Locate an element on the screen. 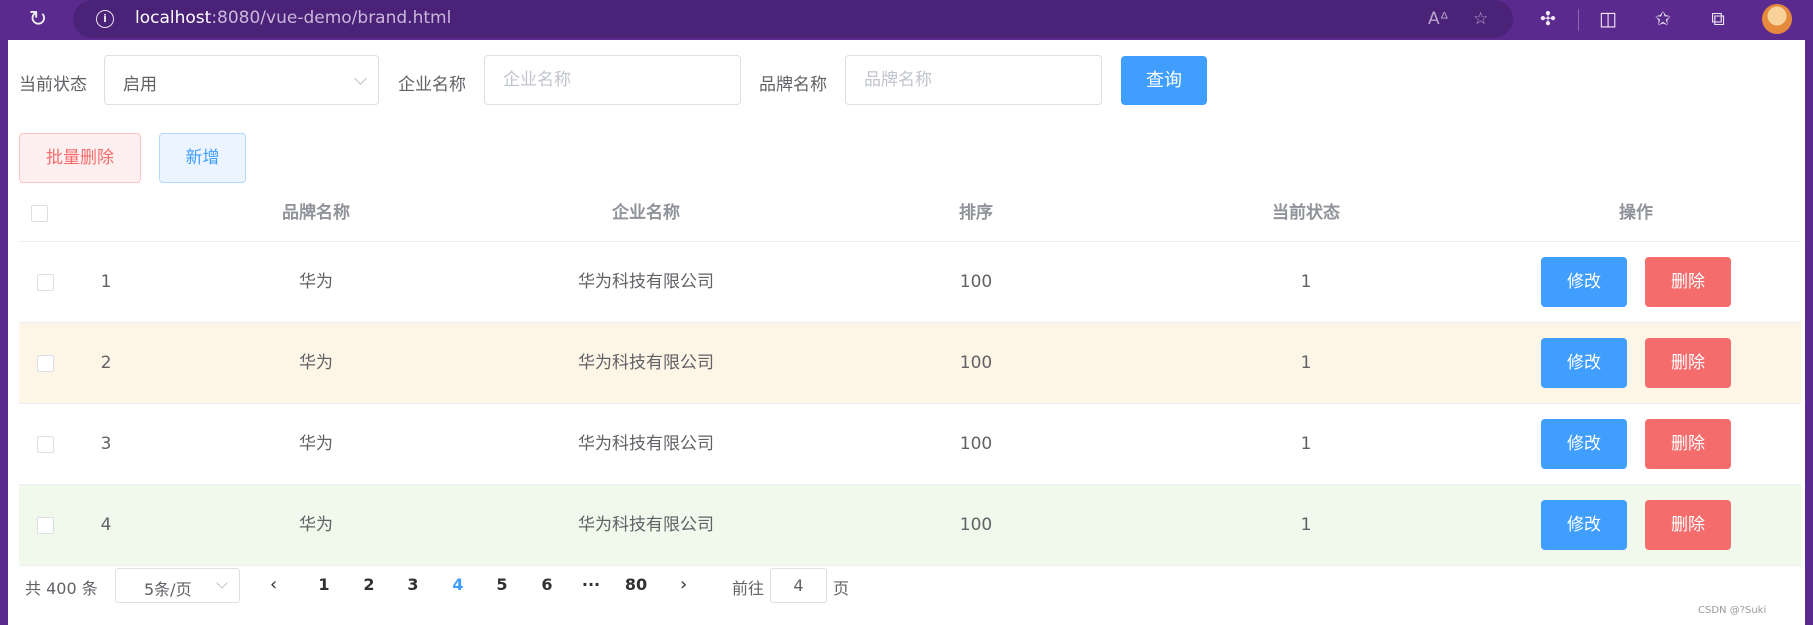 This screenshot has height=625, width=1813. brand-label: 品牌名称 is located at coordinates (793, 85).